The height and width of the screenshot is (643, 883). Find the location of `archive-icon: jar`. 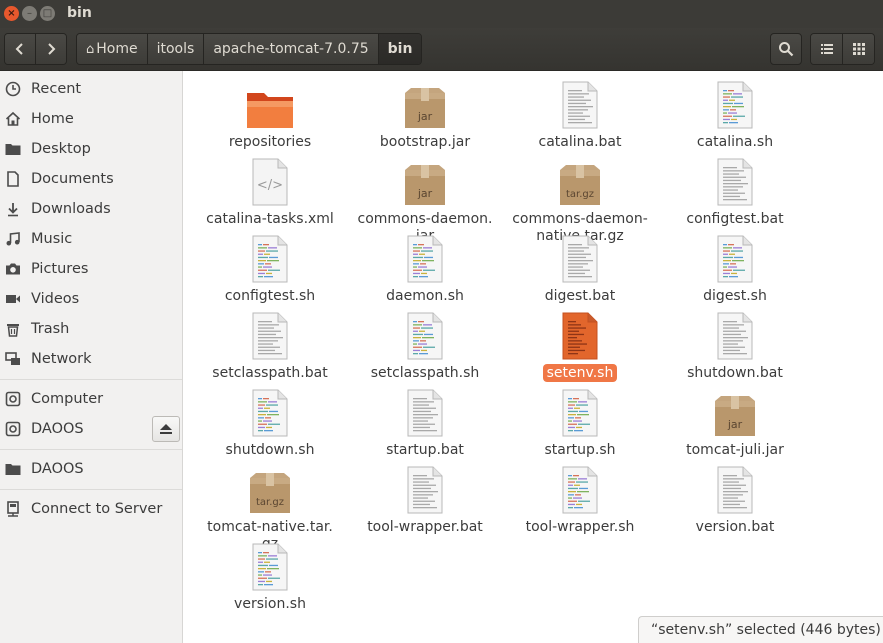

archive-icon: jar is located at coordinates (425, 110).